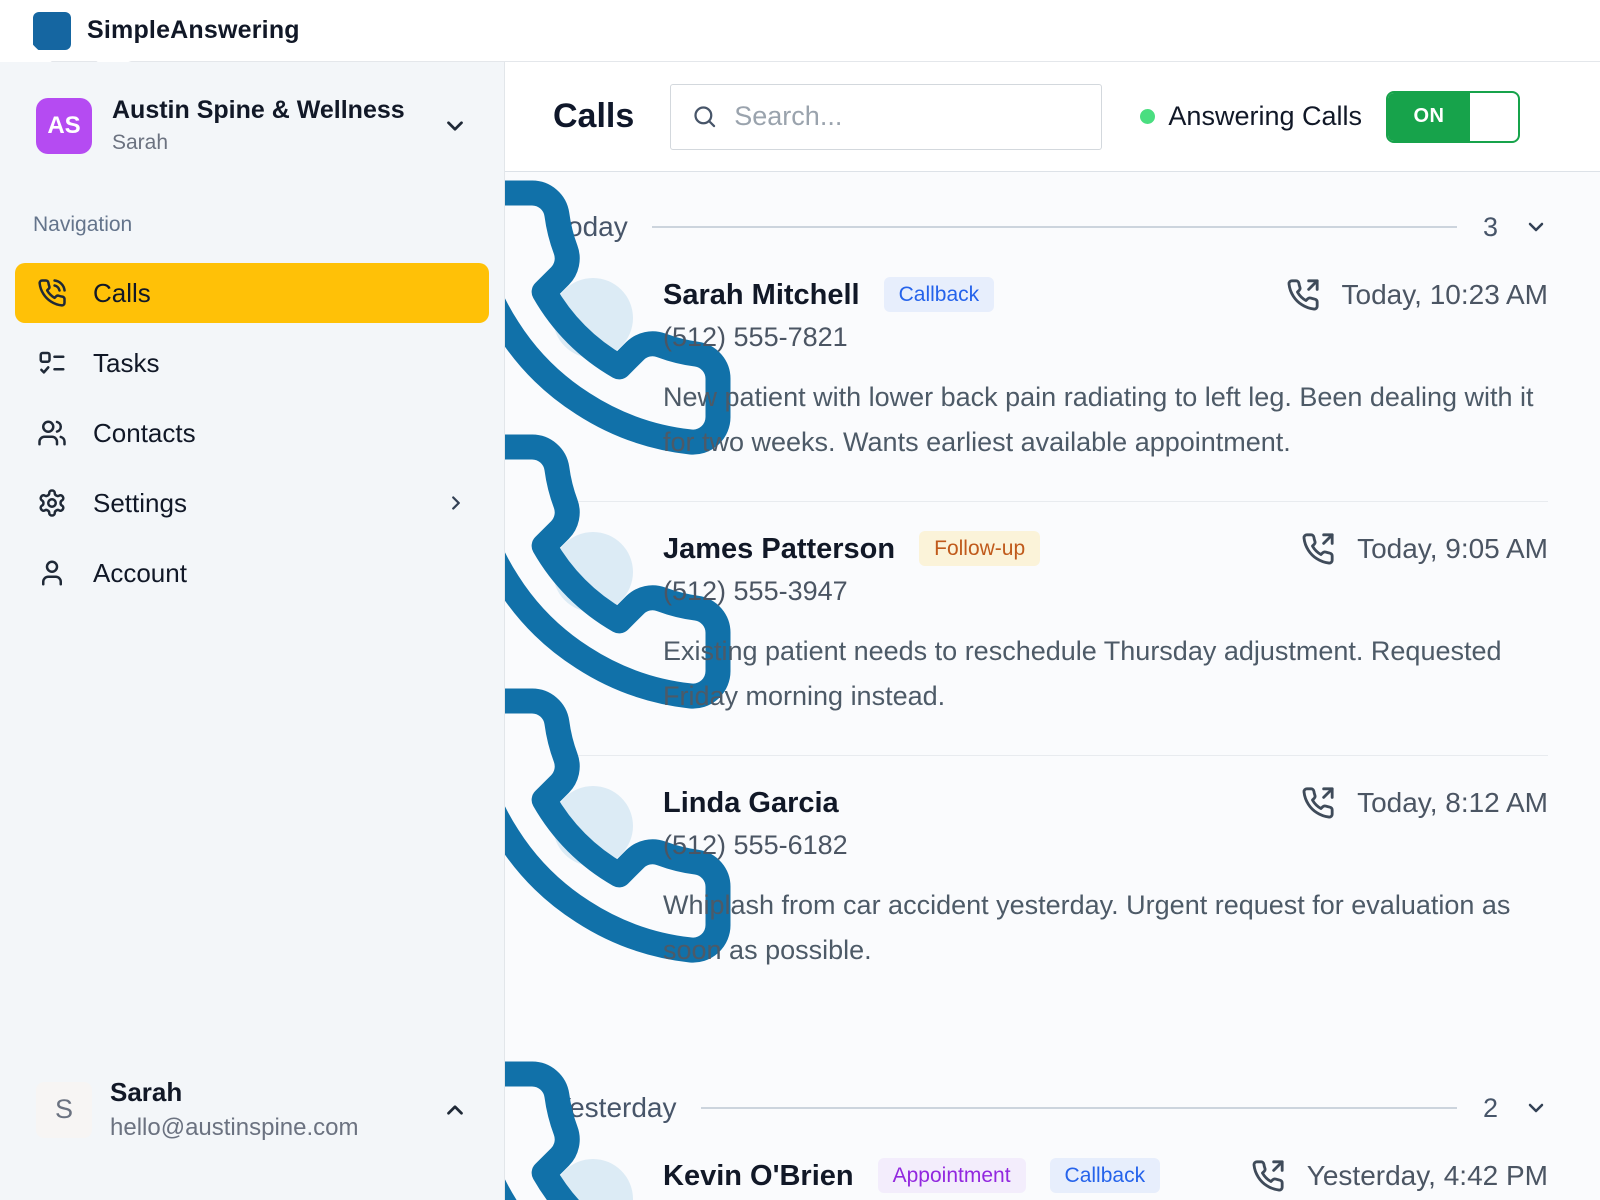  I want to click on sidebar-user-menu: S Sarah hello@austinspine.com, so click(252, 1138).